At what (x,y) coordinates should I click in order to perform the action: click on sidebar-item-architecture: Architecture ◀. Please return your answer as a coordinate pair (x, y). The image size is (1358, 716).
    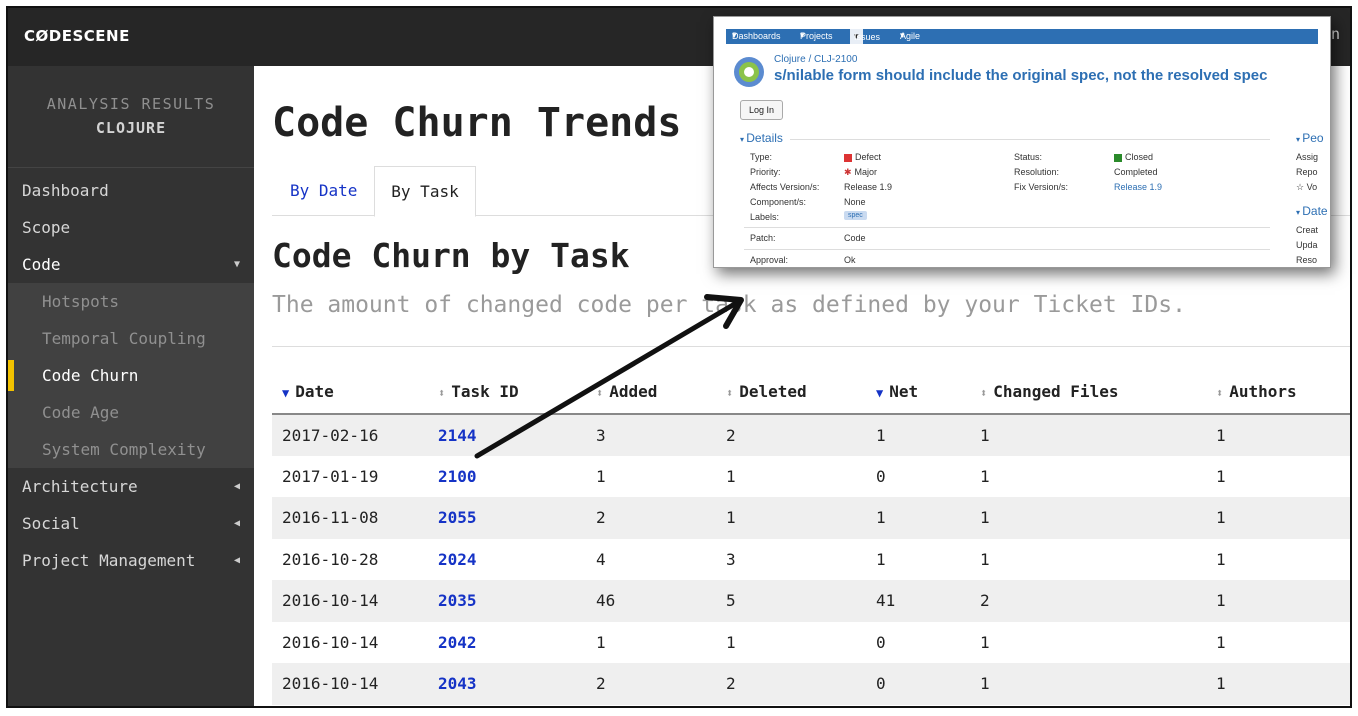
    Looking at the image, I should click on (131, 486).